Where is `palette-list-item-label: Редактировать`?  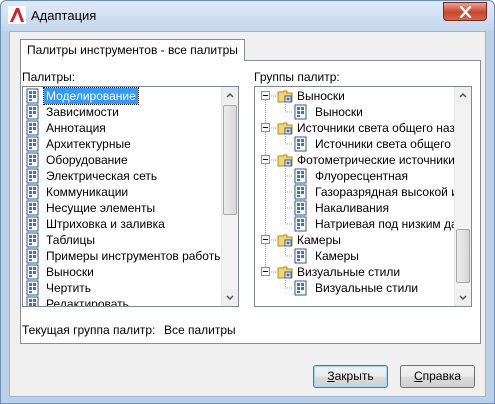 palette-list-item-label: Редактировать is located at coordinates (87, 302).